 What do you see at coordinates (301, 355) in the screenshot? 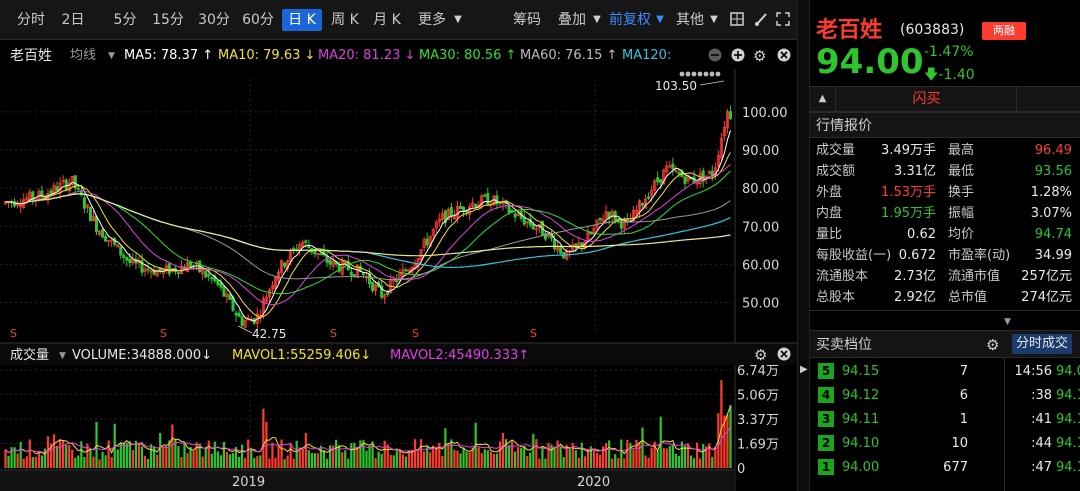
I see `mavol1-label: MAVOL1:55259.406↓` at bounding box center [301, 355].